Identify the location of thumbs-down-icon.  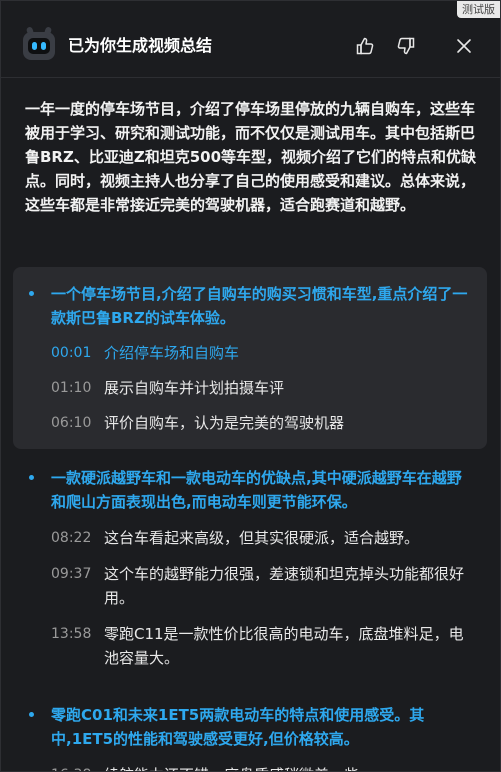
(406, 46).